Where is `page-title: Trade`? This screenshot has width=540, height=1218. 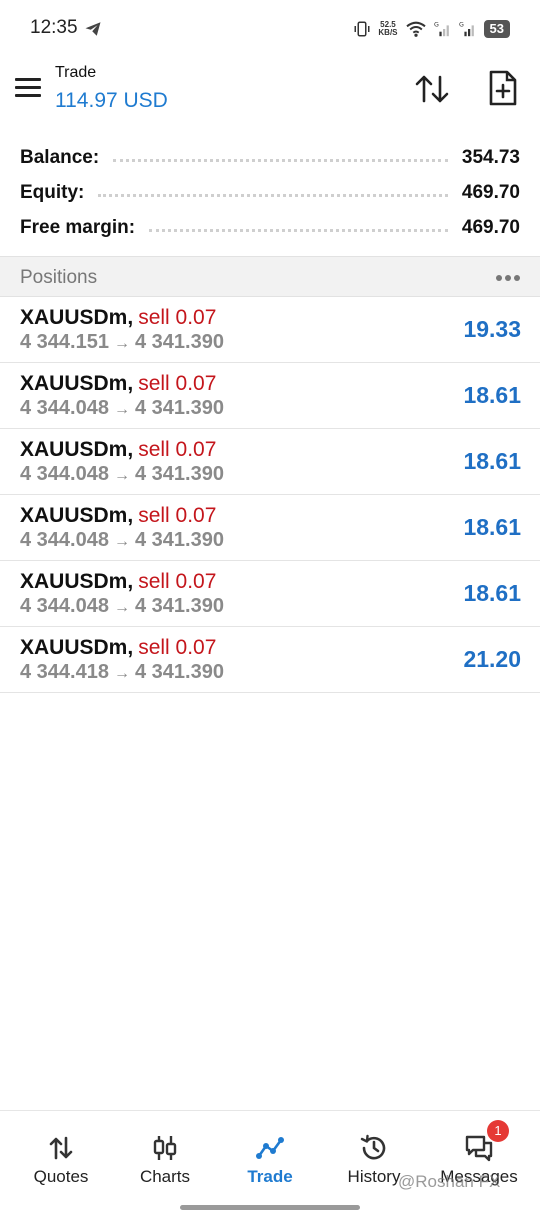 page-title: Trade is located at coordinates (76, 72).